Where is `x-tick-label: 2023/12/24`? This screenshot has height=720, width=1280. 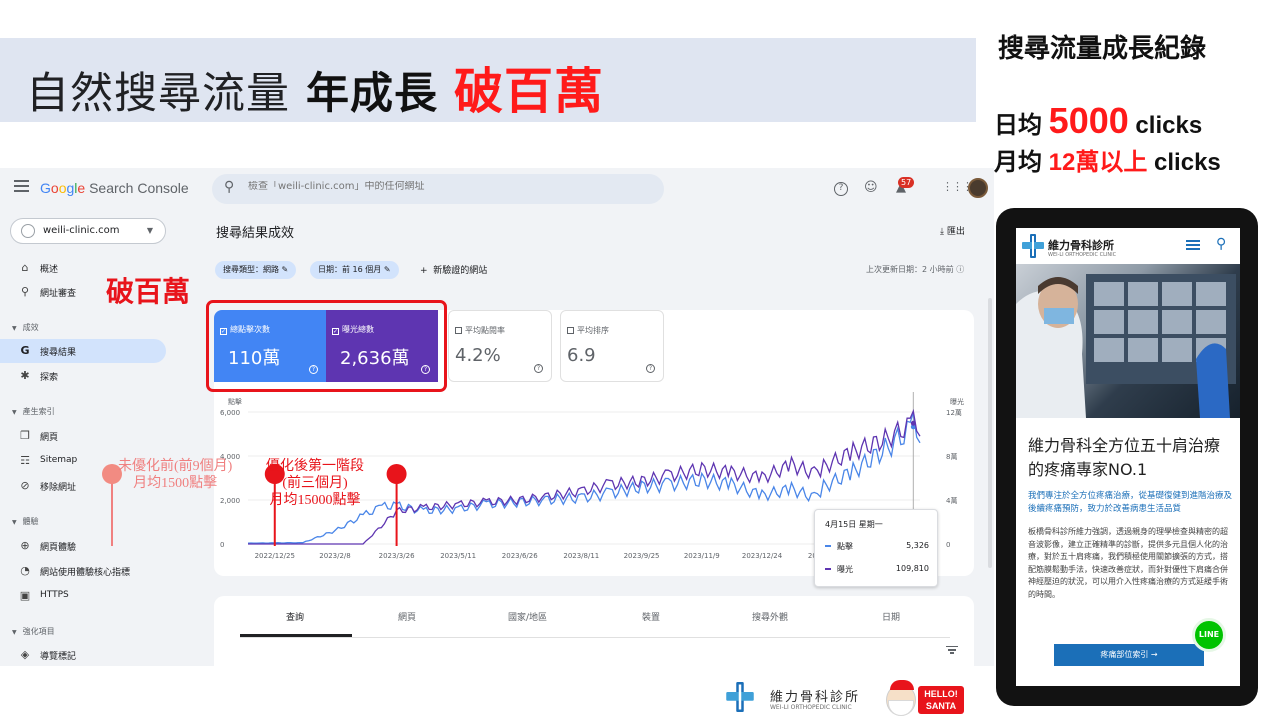
x-tick-label: 2023/12/24 is located at coordinates (762, 556).